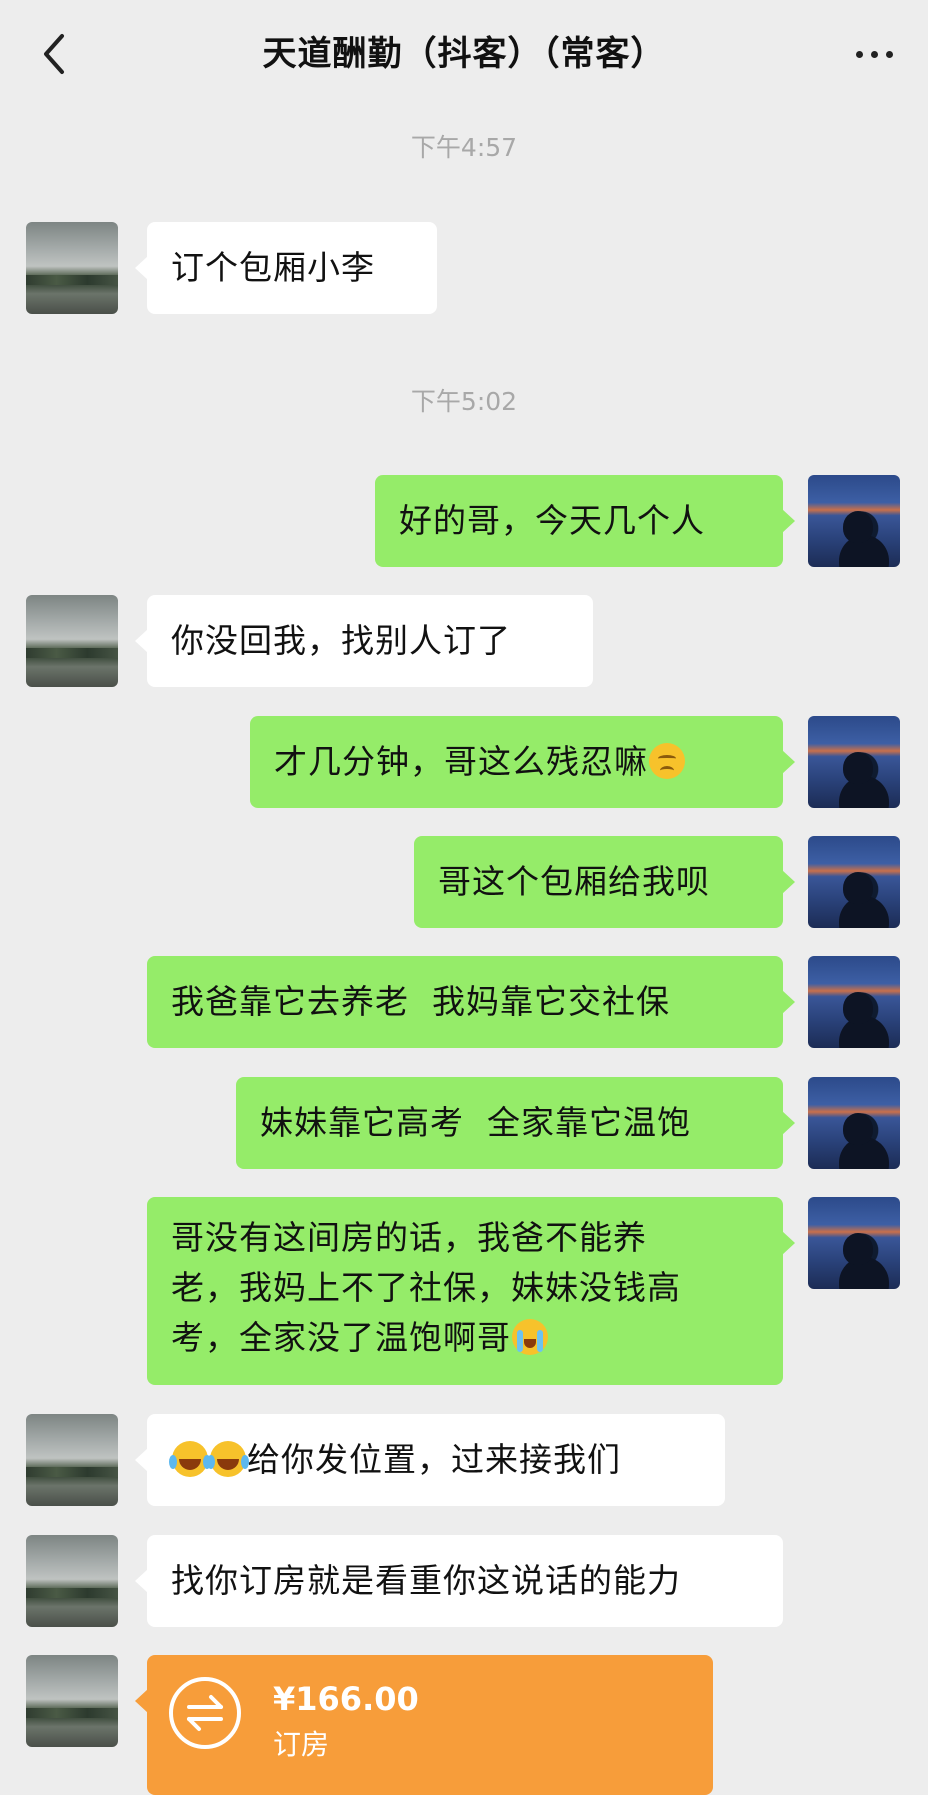  What do you see at coordinates (475, 1122) in the screenshot?
I see `message-text: 妹妹靠它高考 全家靠它温饱` at bounding box center [475, 1122].